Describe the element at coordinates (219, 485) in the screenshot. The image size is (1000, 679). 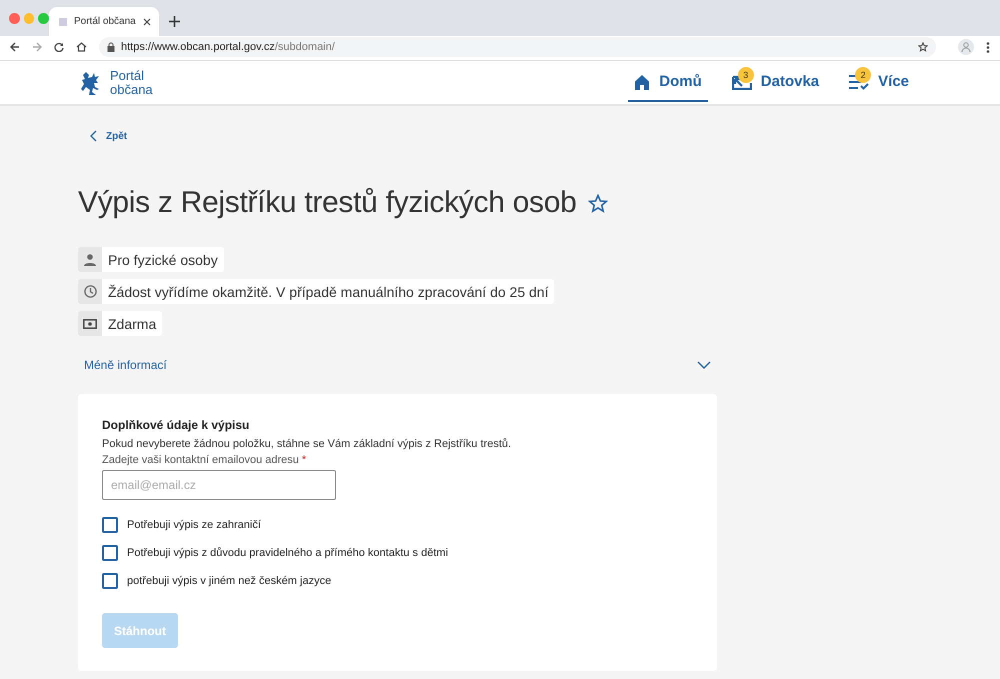
I see `email-field: email@email.cz` at that location.